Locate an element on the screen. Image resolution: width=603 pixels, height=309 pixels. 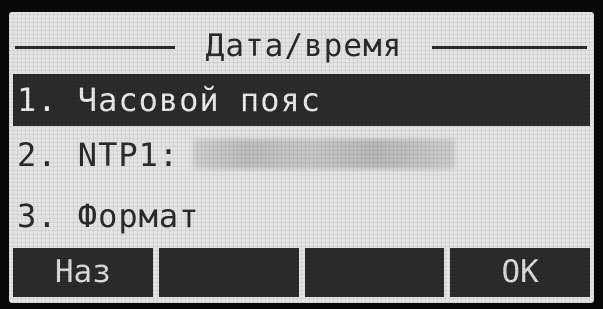
menu-item-label: 3. Формат is located at coordinates (108, 216).